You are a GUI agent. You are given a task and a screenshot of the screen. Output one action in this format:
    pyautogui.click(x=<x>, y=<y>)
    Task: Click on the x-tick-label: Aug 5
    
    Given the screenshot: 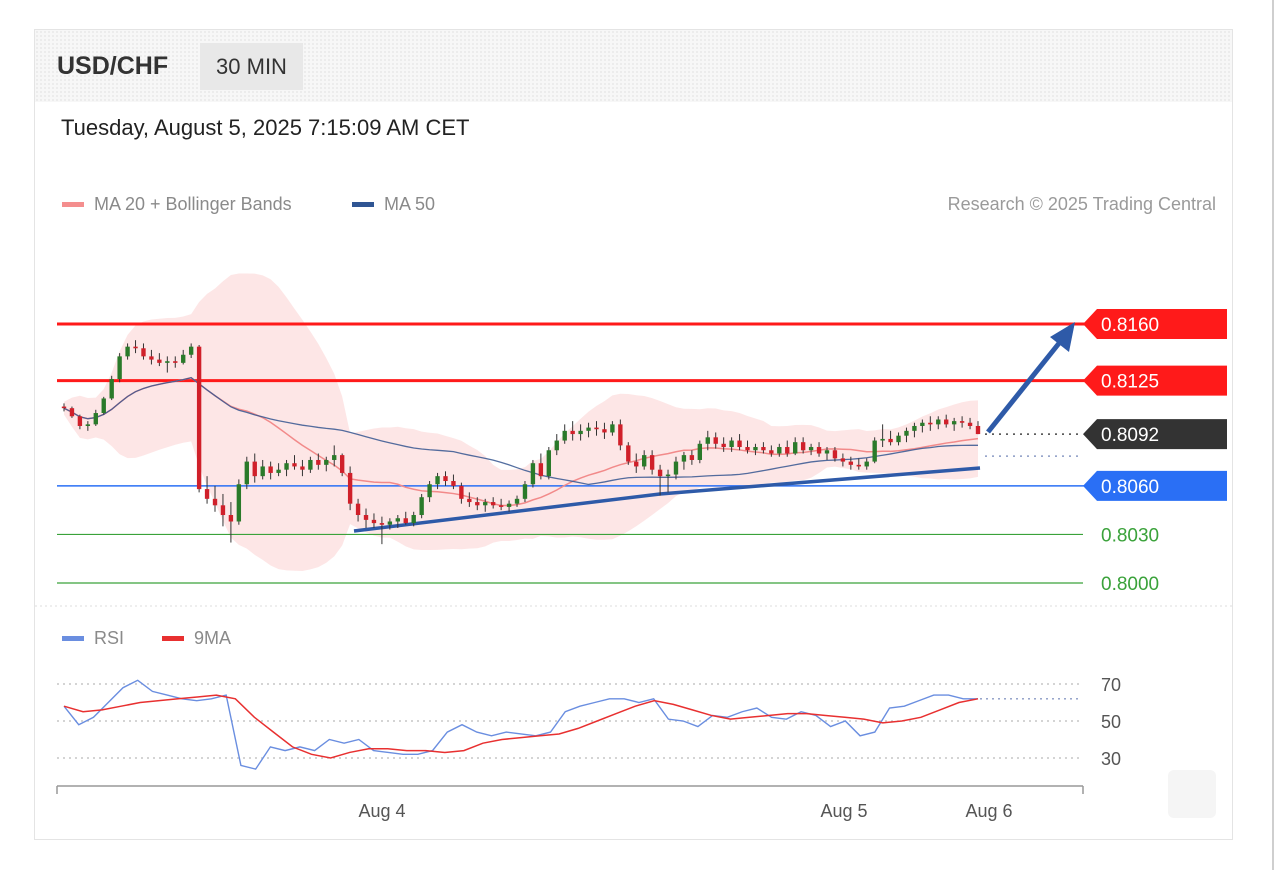 What is the action you would take?
    pyautogui.click(x=843, y=811)
    